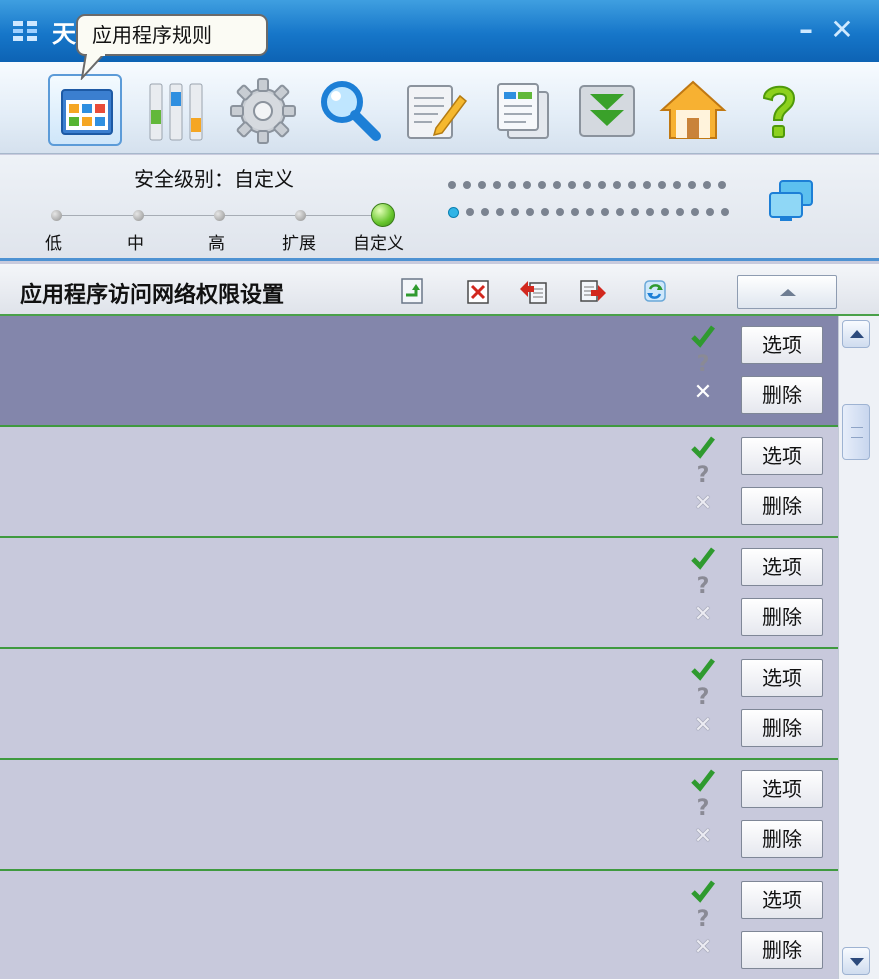  I want to click on scroll-up-button, so click(856, 334).